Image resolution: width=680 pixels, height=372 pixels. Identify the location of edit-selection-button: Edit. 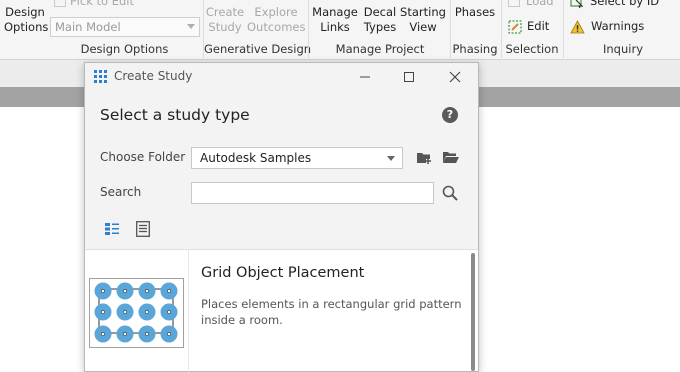
(528, 26).